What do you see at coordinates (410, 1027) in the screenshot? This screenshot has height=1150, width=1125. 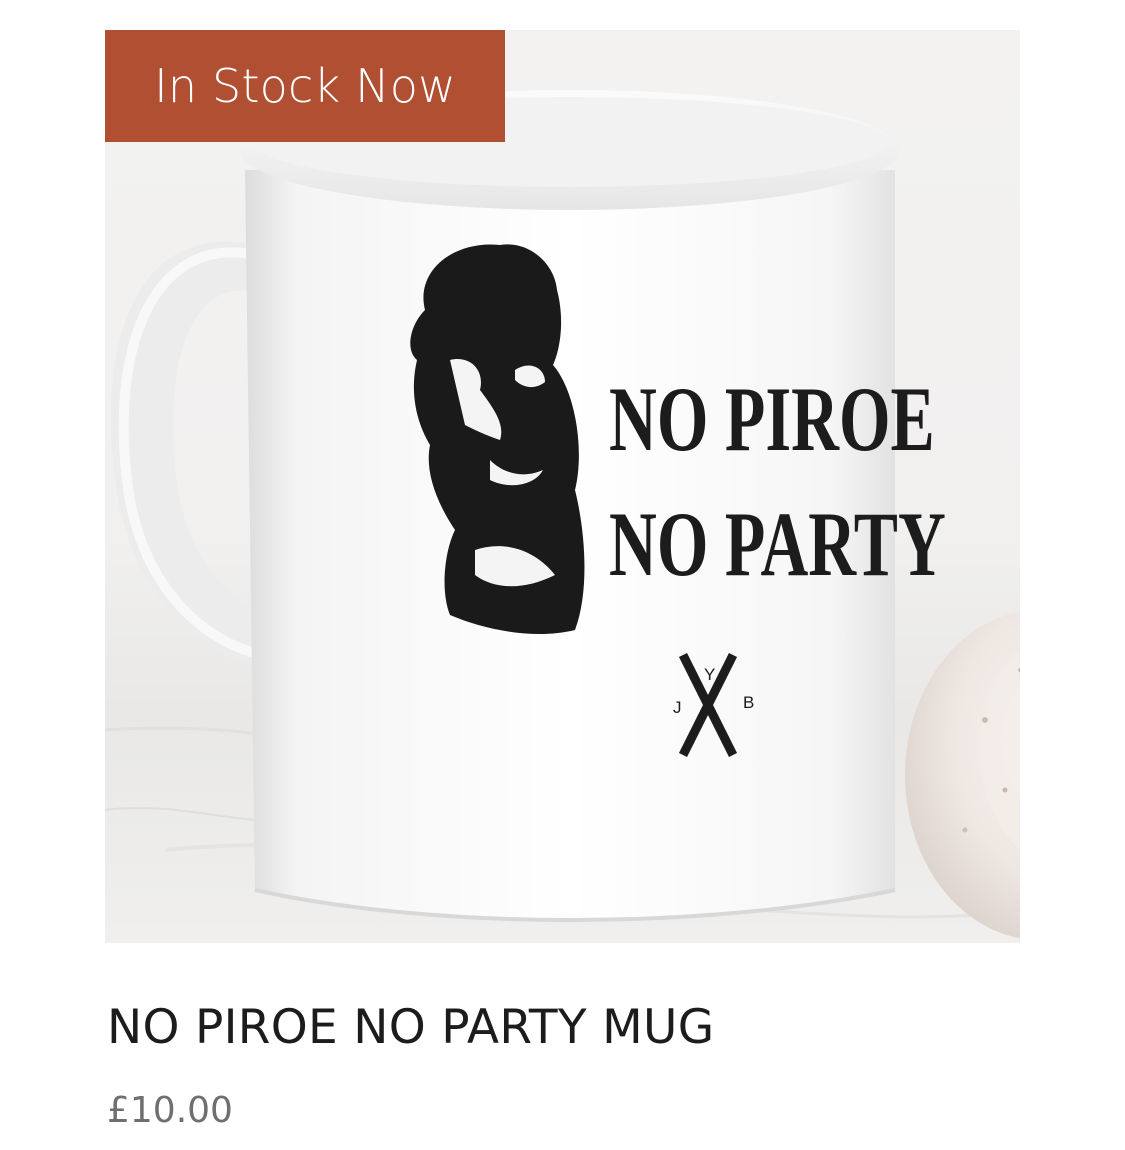 I see `product-title: NO PIROE NO PARTY MUG` at bounding box center [410, 1027].